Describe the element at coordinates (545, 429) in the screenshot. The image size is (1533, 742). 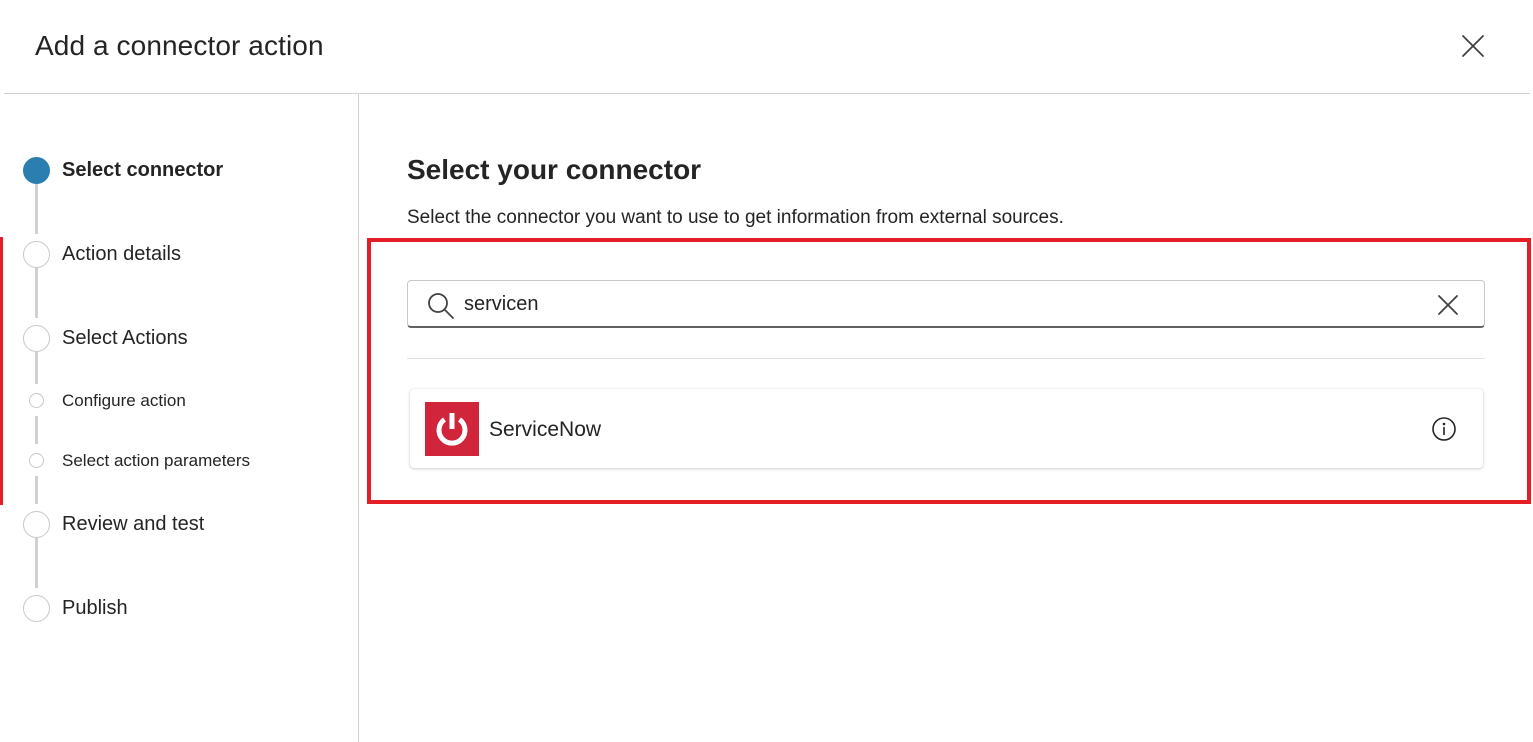
I see `connector-name: ServiceNow` at that location.